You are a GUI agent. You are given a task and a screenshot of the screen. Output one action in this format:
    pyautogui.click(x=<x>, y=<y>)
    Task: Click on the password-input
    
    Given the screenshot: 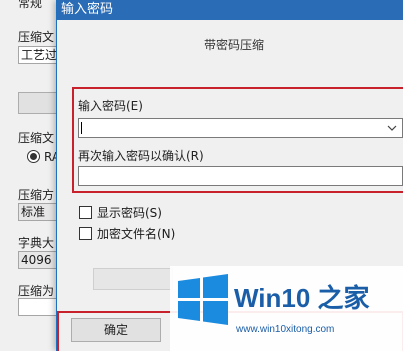 What is the action you would take?
    pyautogui.click(x=240, y=128)
    